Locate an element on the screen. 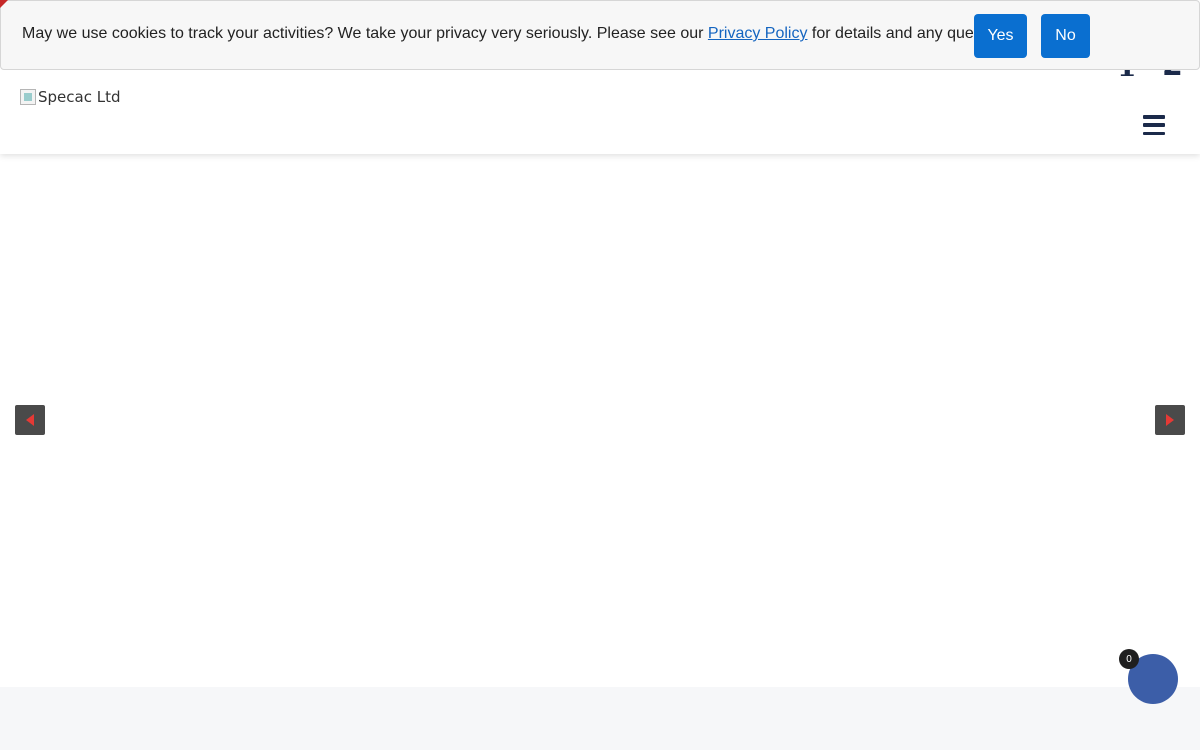 The height and width of the screenshot is (750, 1200). logo-alt-text: Specac Ltd is located at coordinates (79, 97).